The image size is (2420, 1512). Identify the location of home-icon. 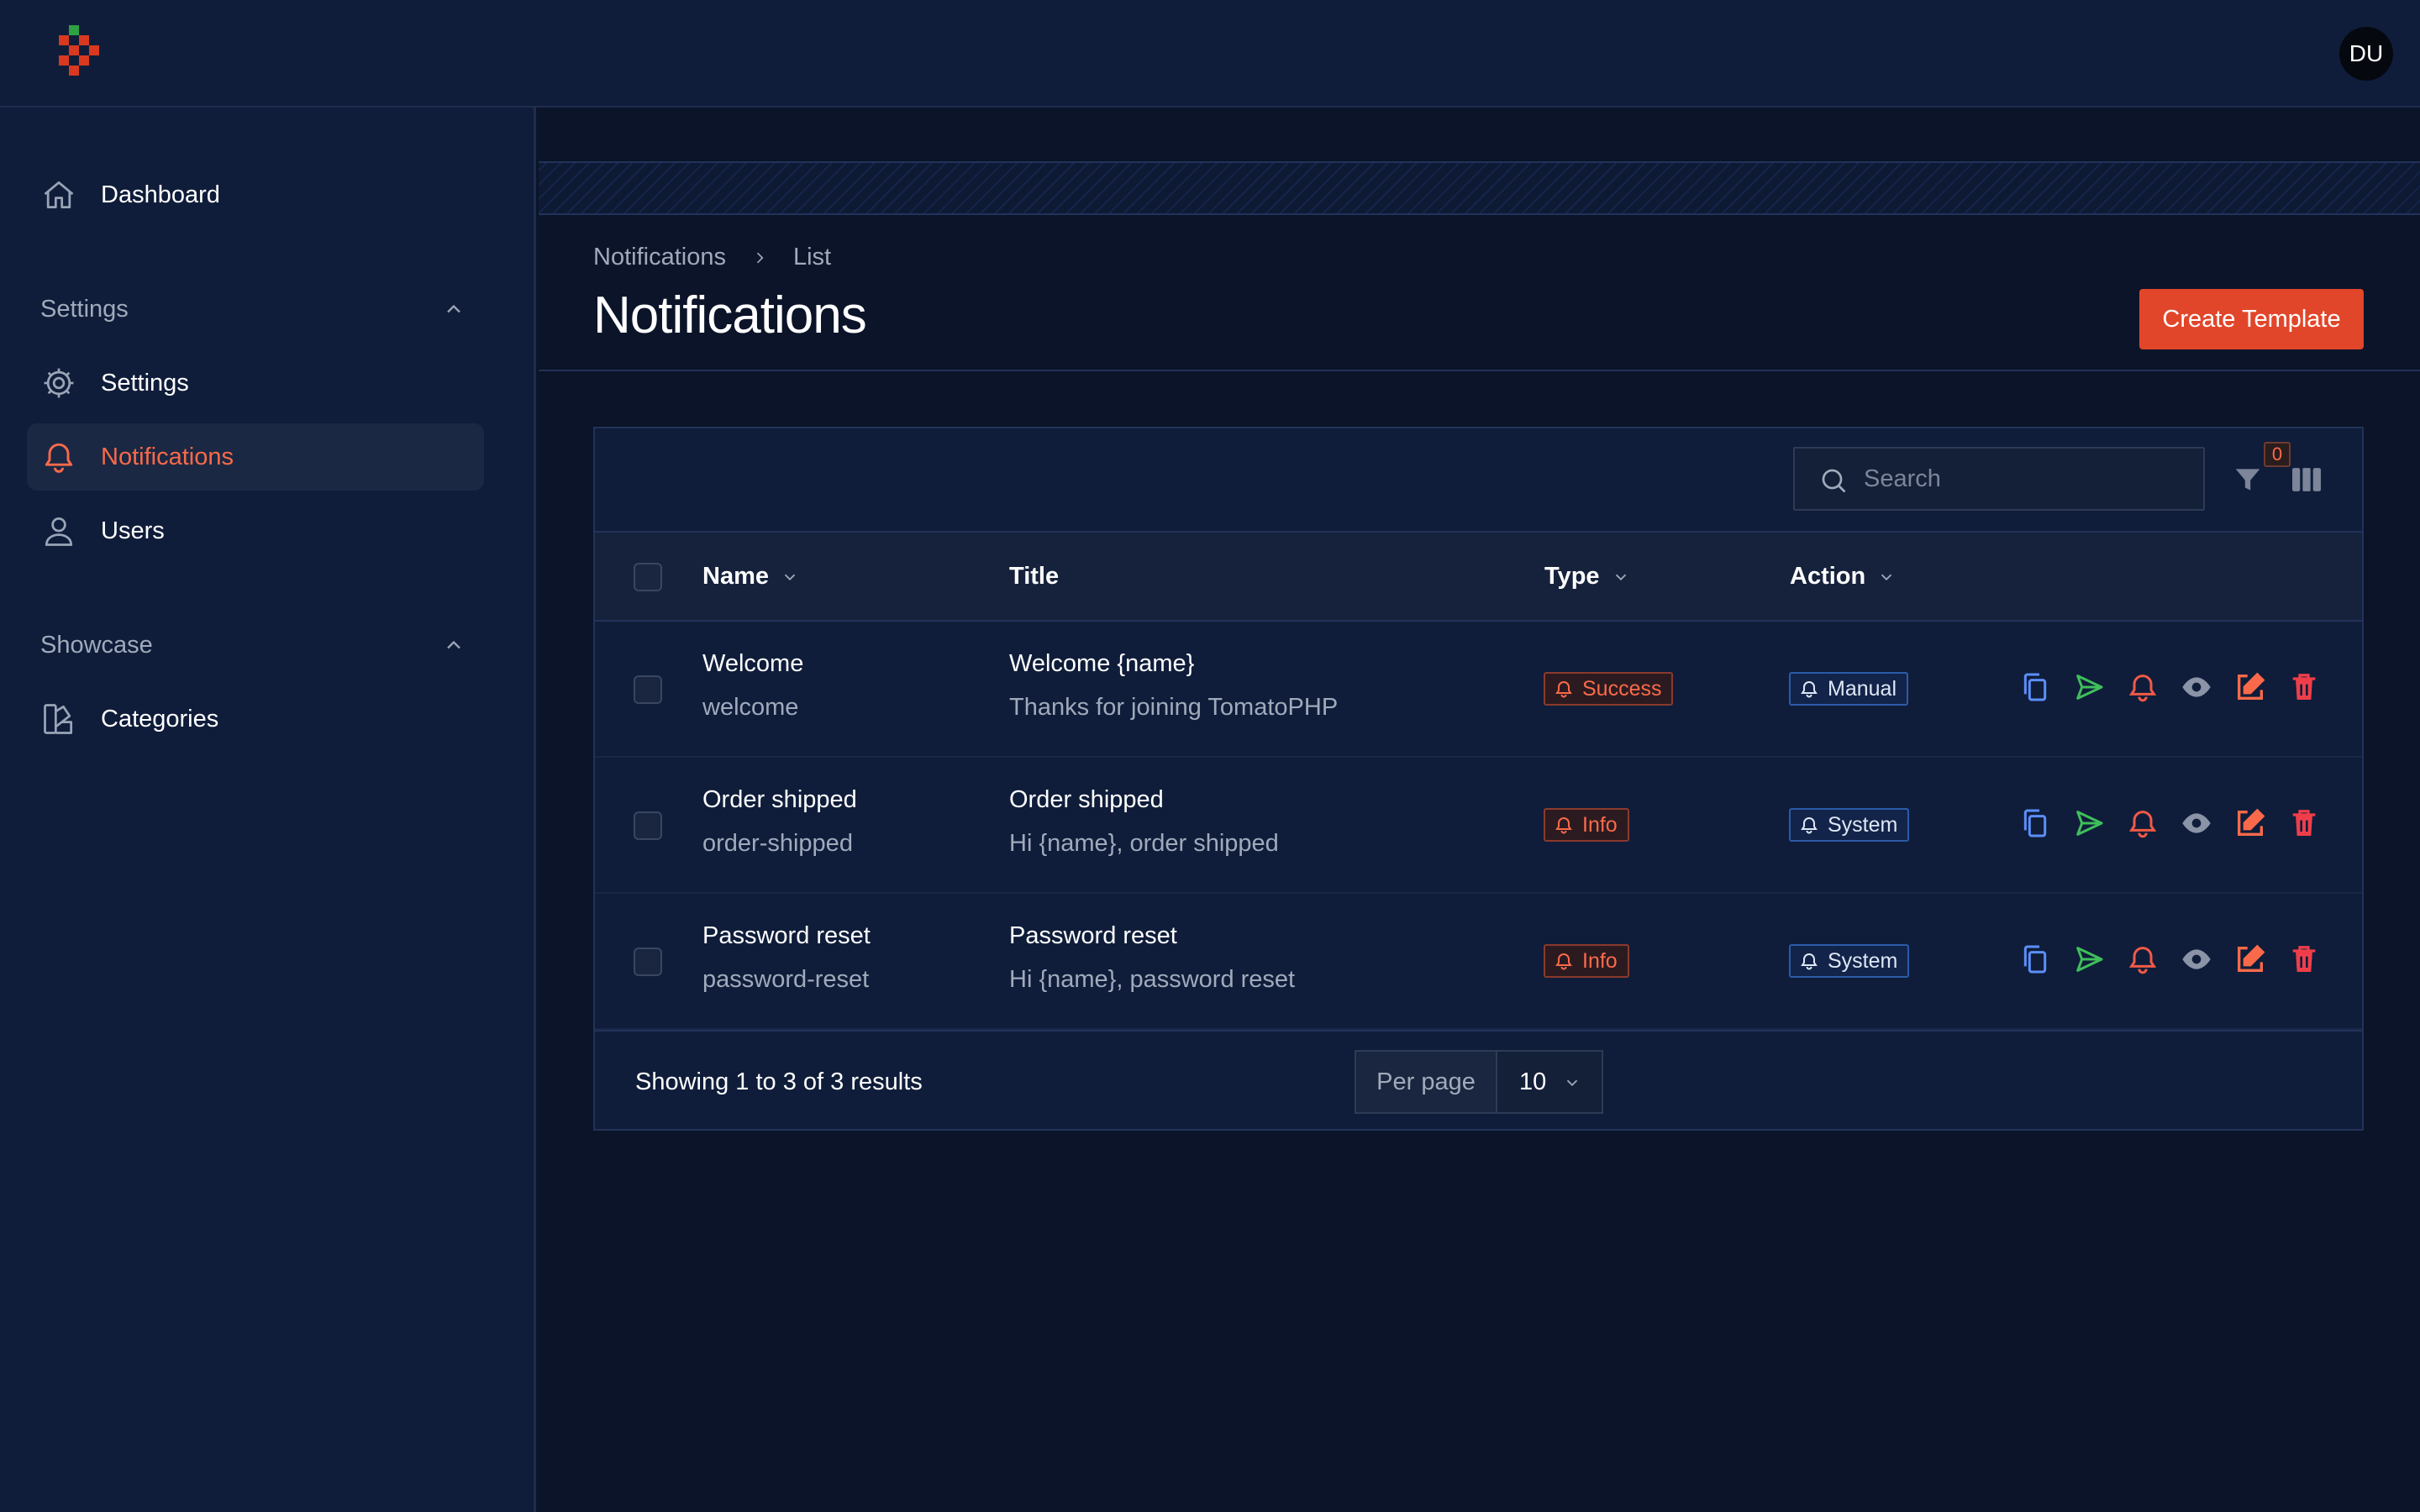
(59, 195).